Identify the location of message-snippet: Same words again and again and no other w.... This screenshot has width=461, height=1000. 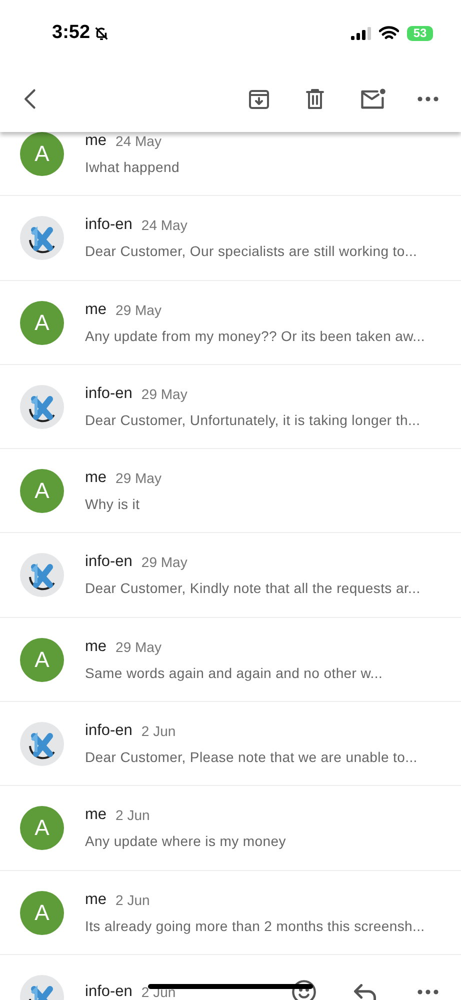
(234, 672).